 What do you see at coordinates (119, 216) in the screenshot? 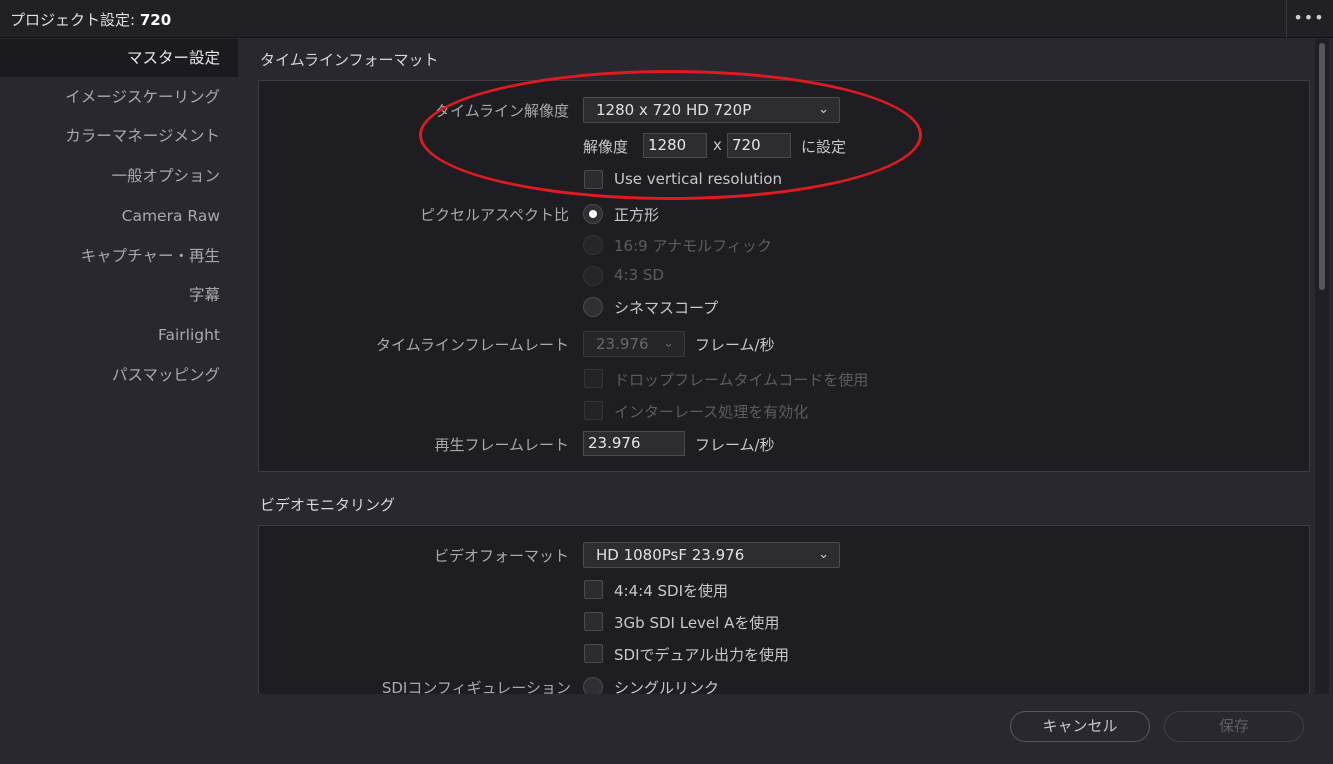
I see `sidebar-item-camera-raw: Camera Raw` at bounding box center [119, 216].